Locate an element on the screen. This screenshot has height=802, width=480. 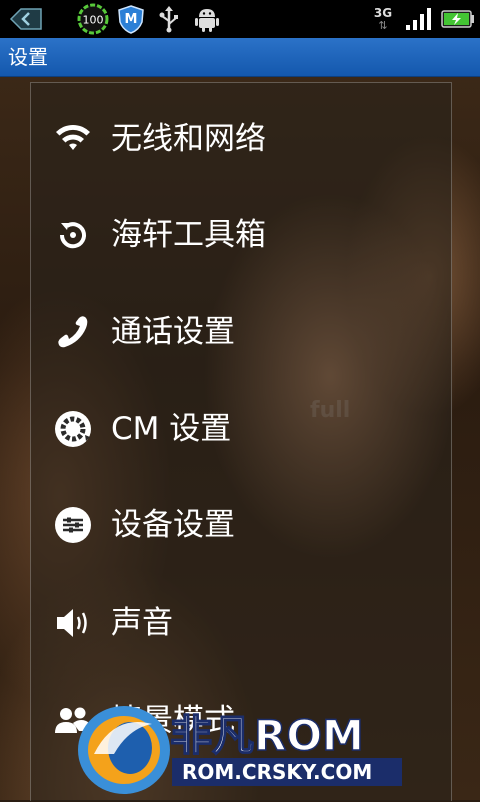
menu-item-label: CM 设置 is located at coordinates (171, 429).